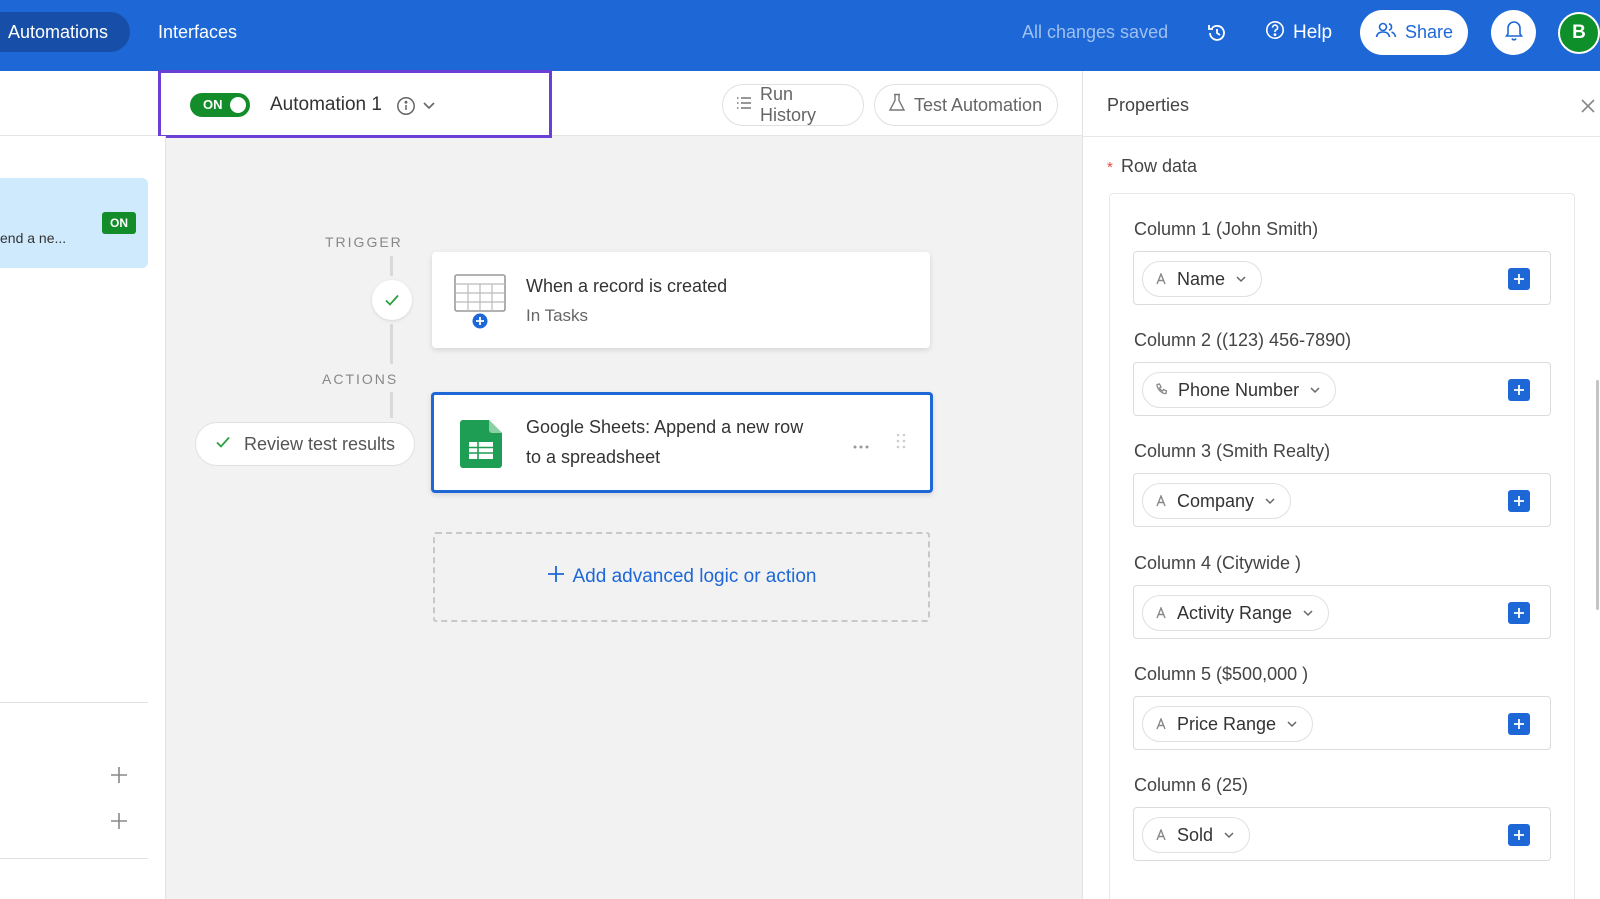  I want to click on history-icon, so click(1217, 33).